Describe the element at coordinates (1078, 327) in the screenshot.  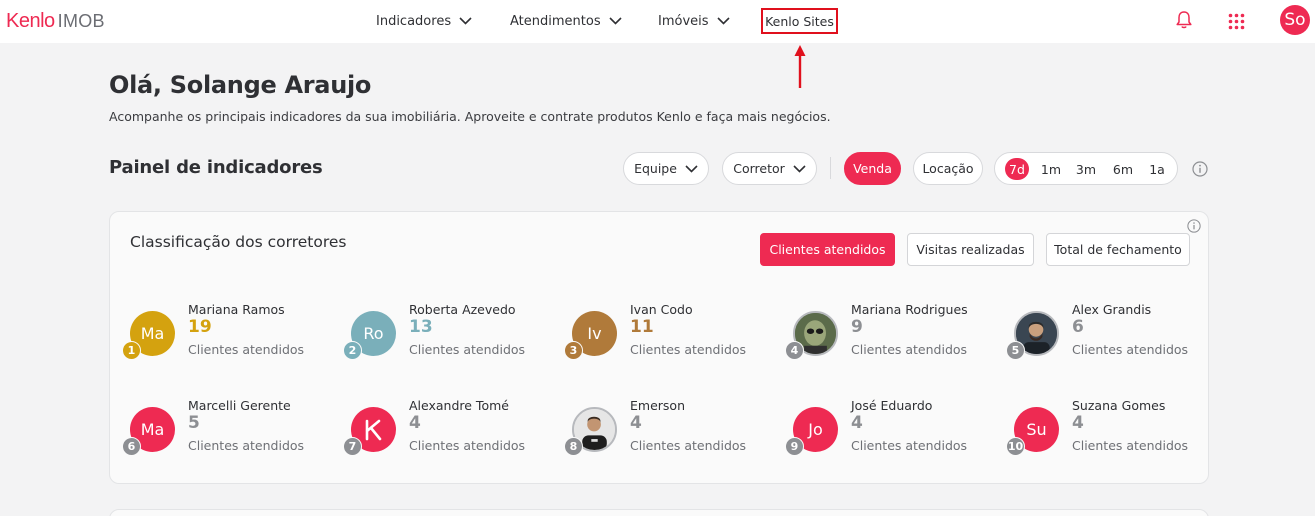
I see `broker-metric-value: 6` at that location.